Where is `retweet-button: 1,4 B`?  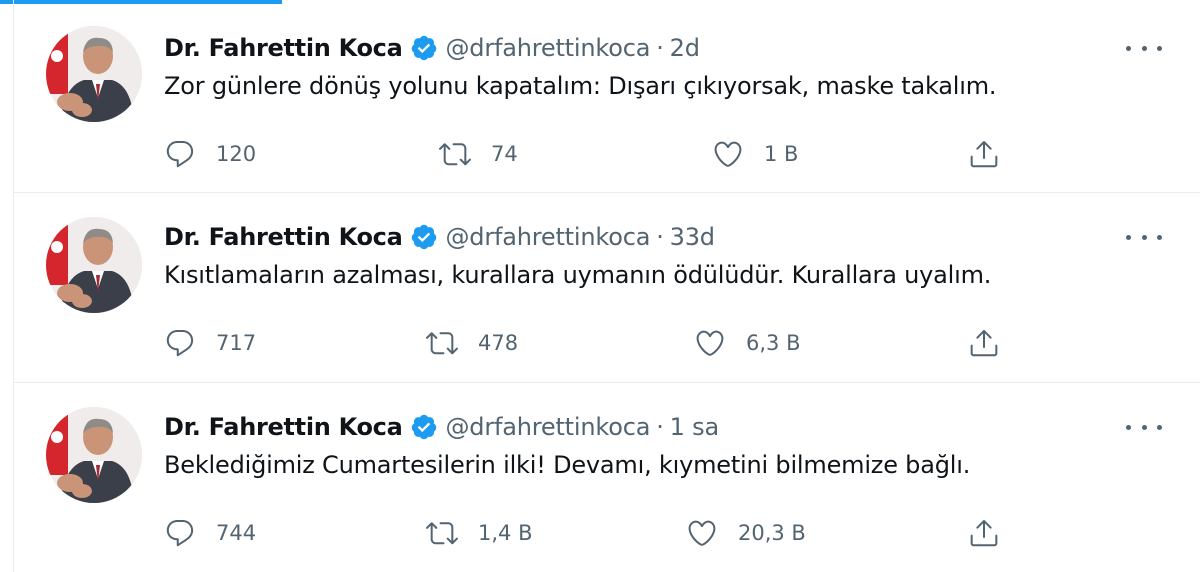 retweet-button: 1,4 B is located at coordinates (479, 533).